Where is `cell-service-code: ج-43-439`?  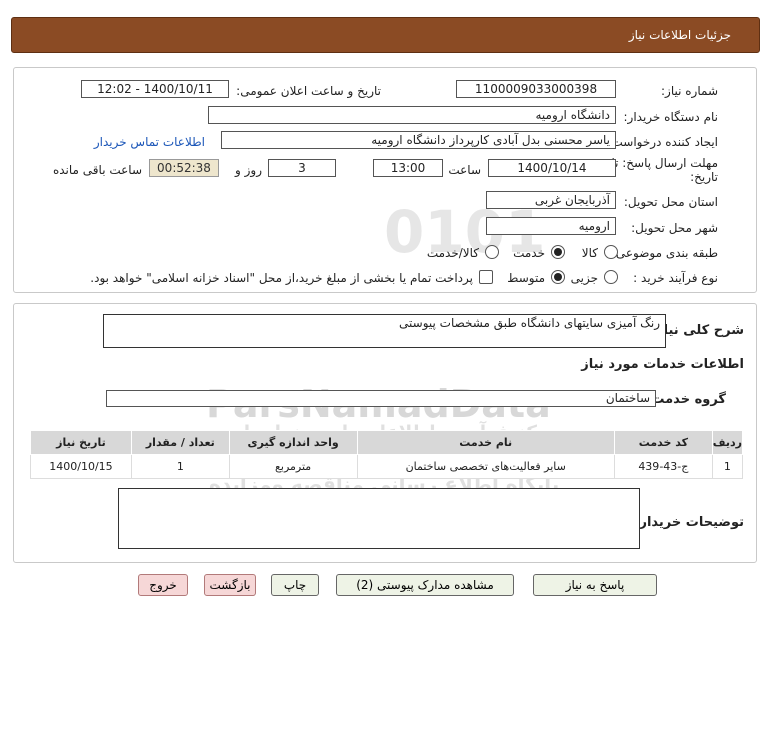
cell-service-code: ج-43-439 is located at coordinates (663, 466).